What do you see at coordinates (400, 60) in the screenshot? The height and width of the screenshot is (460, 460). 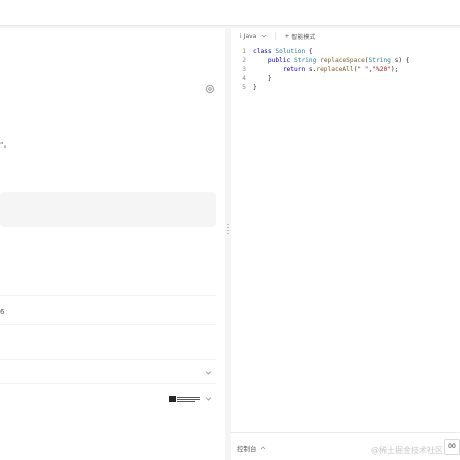 I see `code-token: s) {` at bounding box center [400, 60].